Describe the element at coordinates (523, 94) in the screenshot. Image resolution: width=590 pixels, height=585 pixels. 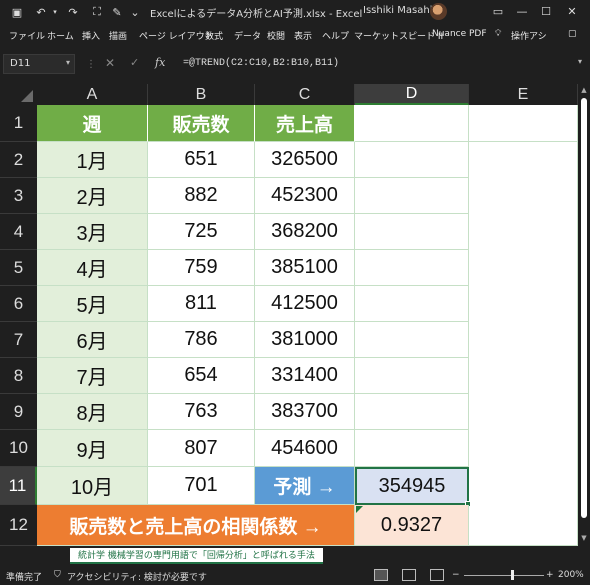
I see `column-header-e: E` at that location.